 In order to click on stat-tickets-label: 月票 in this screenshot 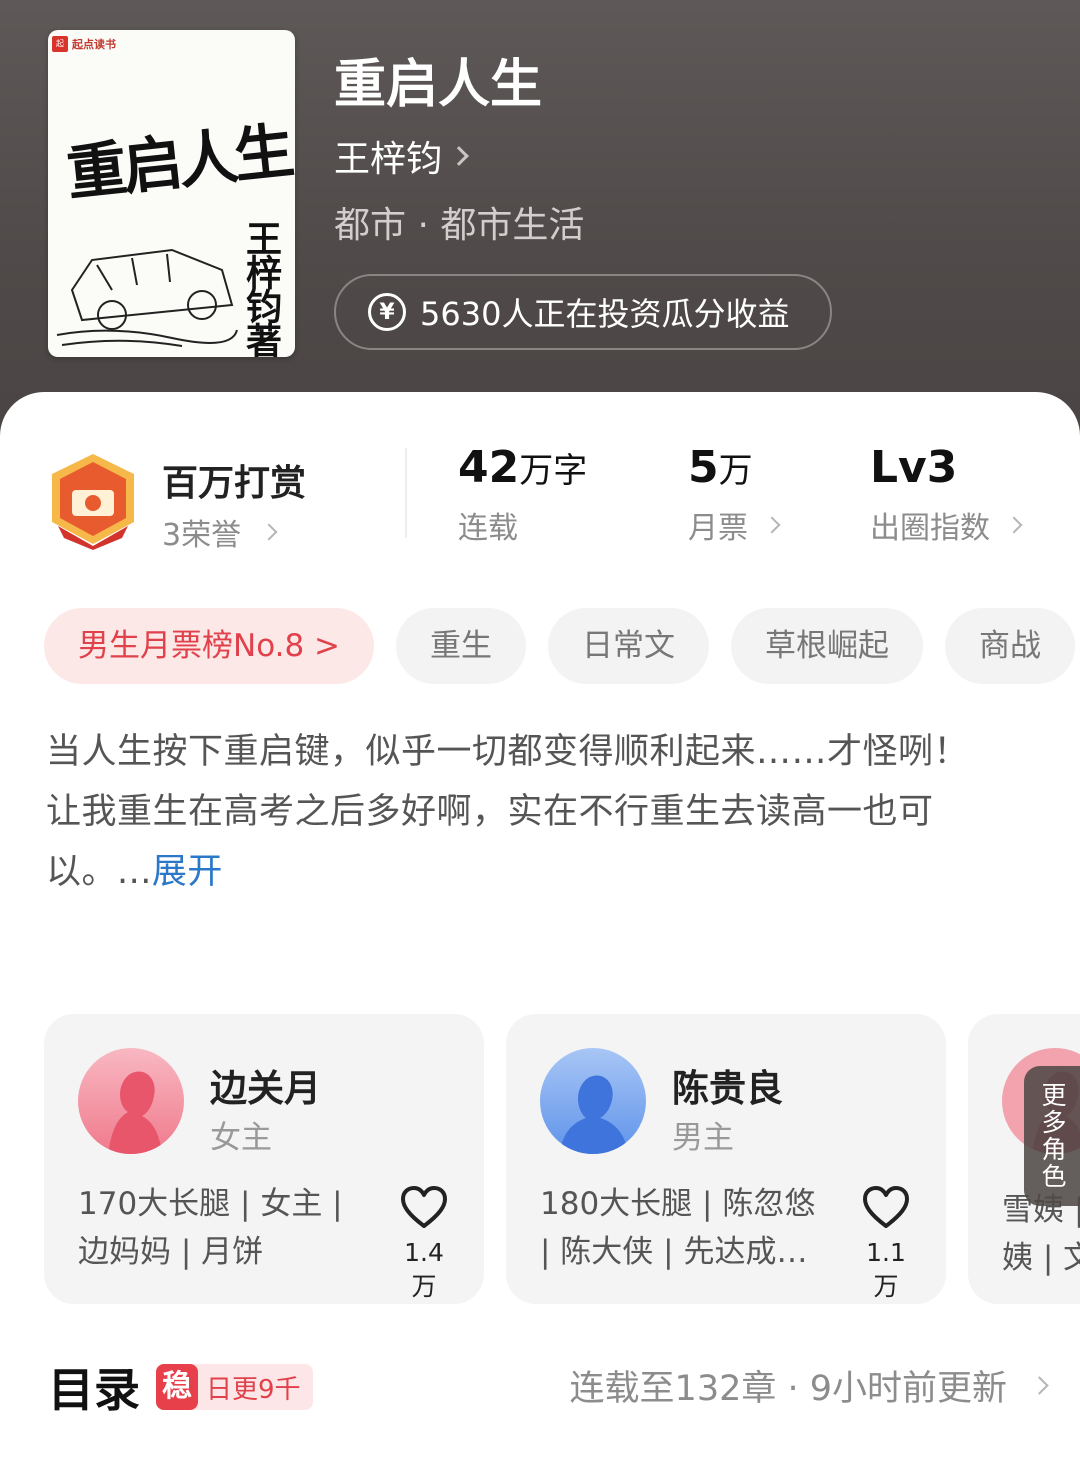, I will do `click(718, 528)`.